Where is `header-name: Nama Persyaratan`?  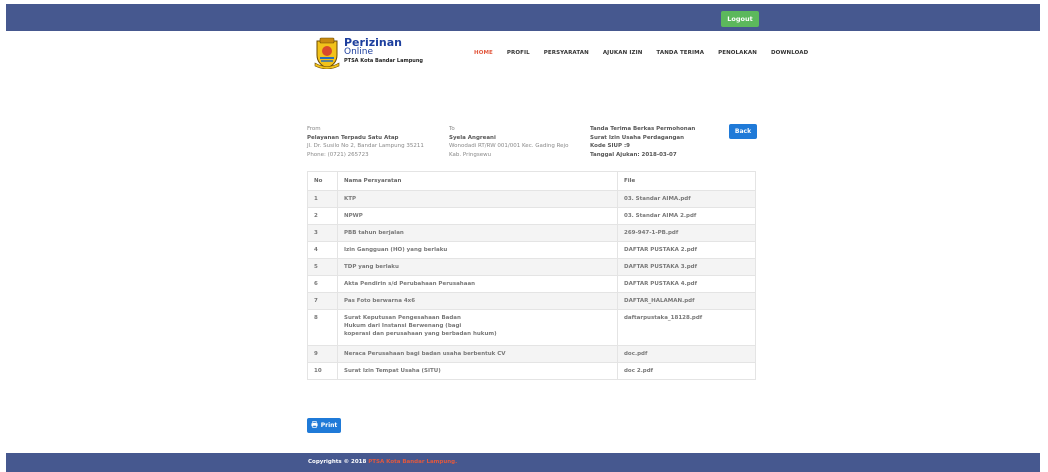
header-name: Nama Persyaratan is located at coordinates (477, 181).